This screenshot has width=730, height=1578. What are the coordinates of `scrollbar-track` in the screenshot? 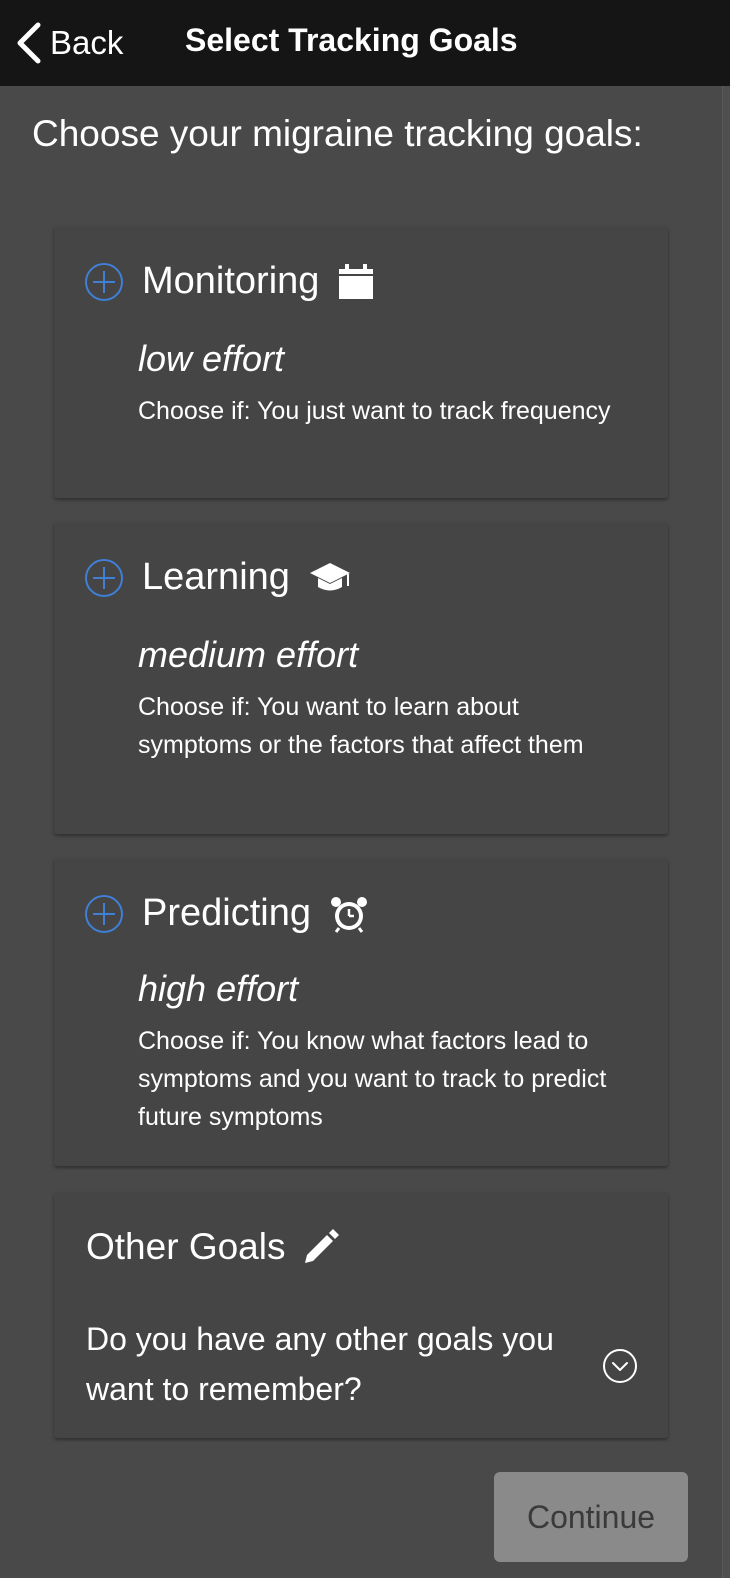 It's located at (726, 832).